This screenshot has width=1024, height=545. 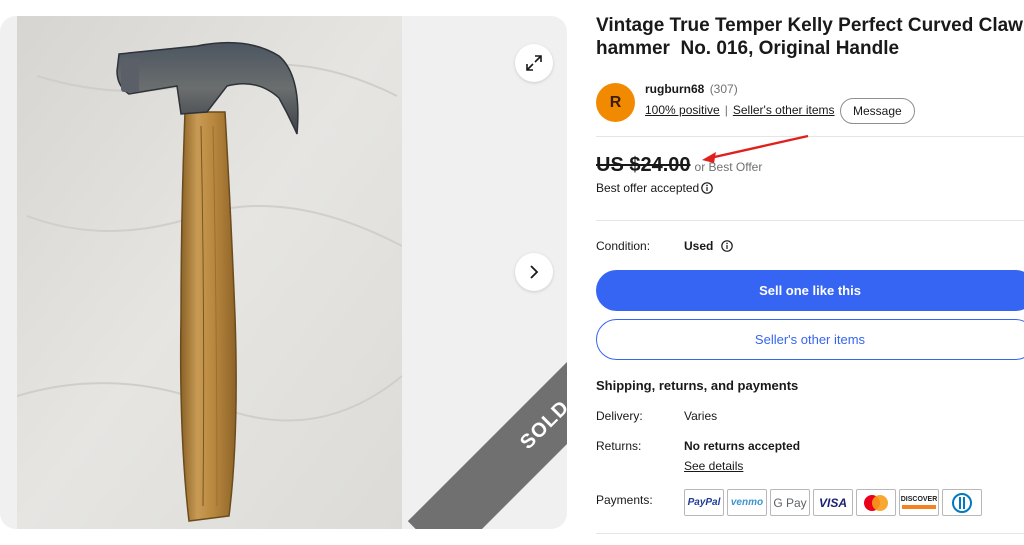 What do you see at coordinates (701, 416) in the screenshot?
I see `delivery-value: Varies` at bounding box center [701, 416].